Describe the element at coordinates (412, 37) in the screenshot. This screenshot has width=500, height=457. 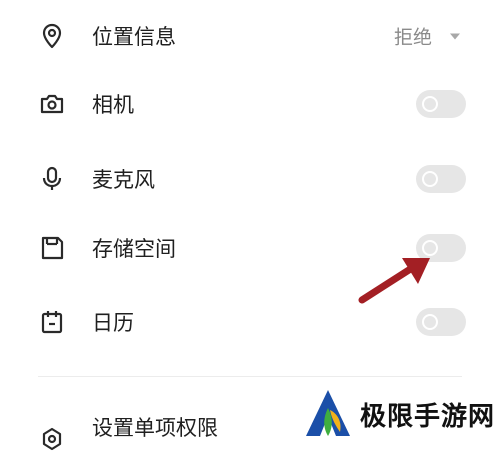
I see `dropdown-value: 拒绝` at that location.